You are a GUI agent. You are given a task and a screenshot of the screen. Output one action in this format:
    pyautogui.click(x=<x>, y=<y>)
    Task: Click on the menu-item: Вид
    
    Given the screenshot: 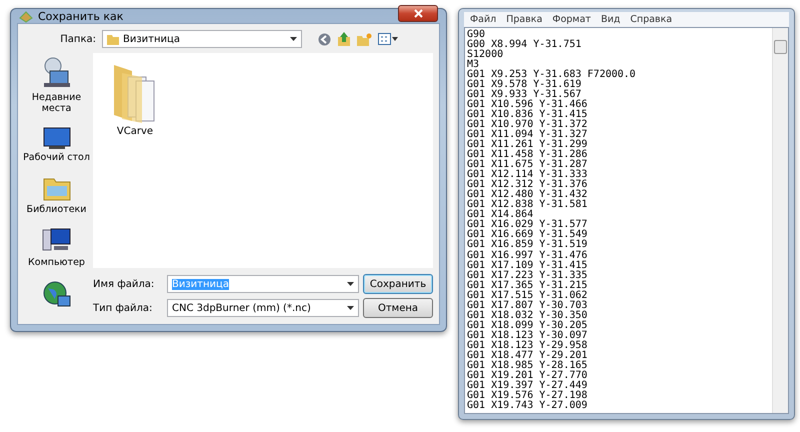 What is the action you would take?
    pyautogui.click(x=610, y=19)
    